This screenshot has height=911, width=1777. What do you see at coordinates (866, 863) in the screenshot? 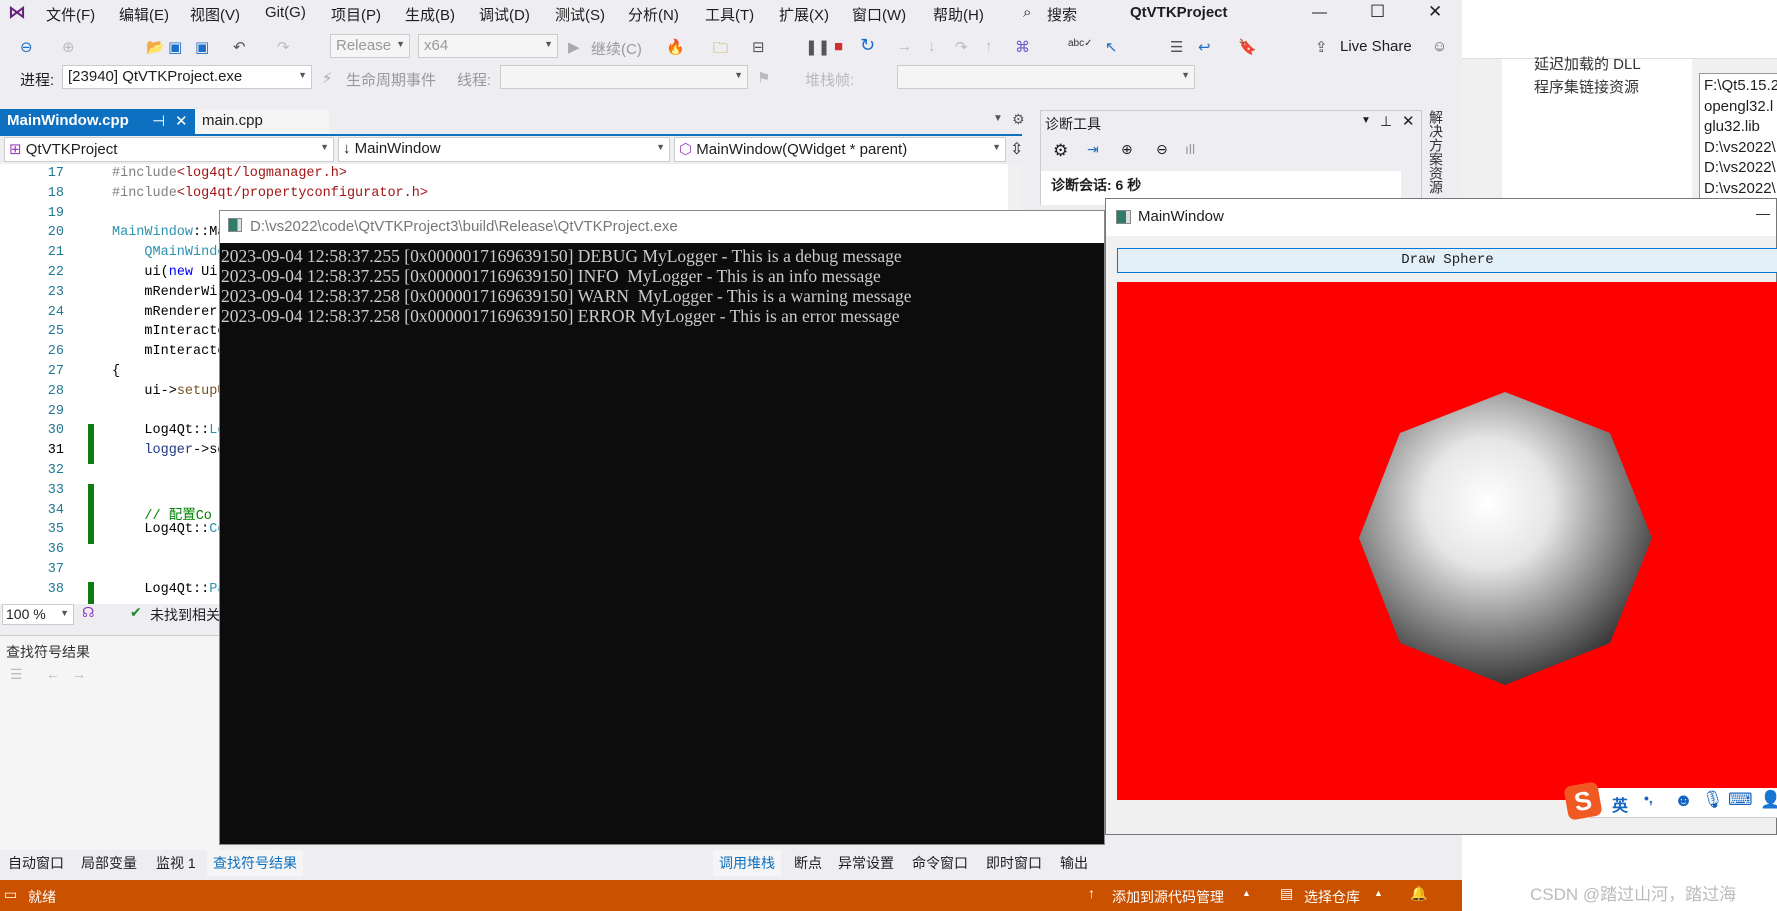
I see `tab-exceptions: 异常设置` at bounding box center [866, 863].